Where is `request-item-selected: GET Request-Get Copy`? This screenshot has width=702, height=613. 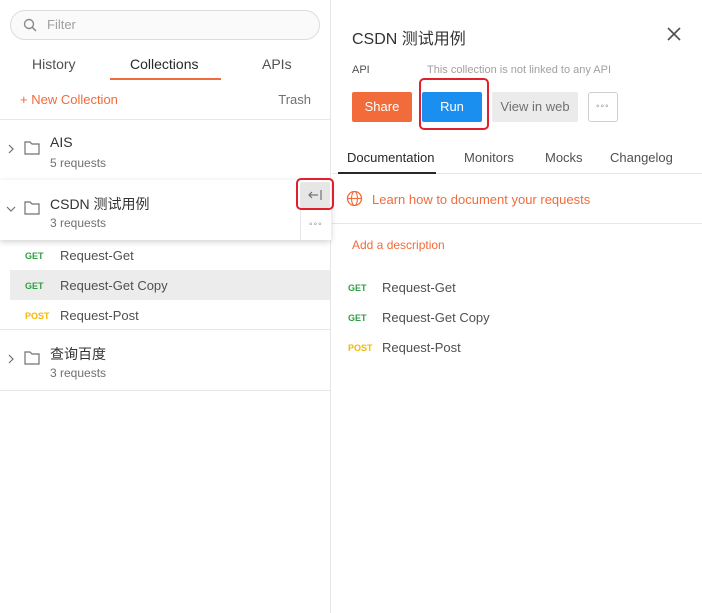 request-item-selected: GET Request-Get Copy is located at coordinates (170, 285).